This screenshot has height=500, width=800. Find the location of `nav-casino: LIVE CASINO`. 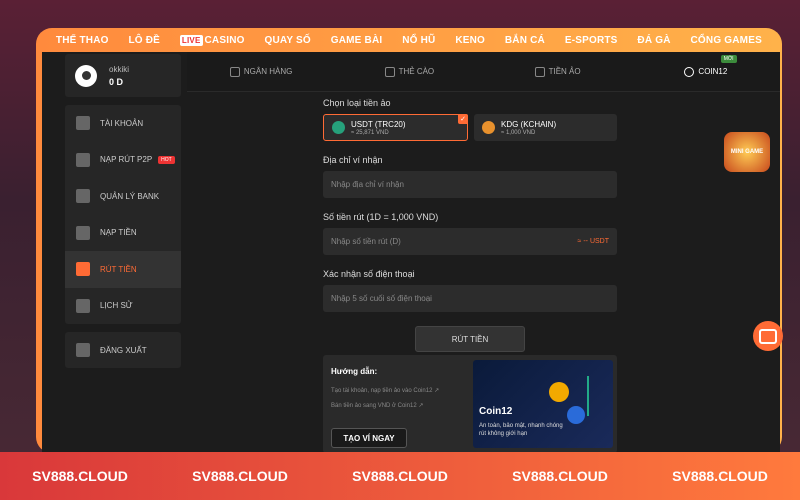

nav-casino: LIVE CASINO is located at coordinates (212, 40).